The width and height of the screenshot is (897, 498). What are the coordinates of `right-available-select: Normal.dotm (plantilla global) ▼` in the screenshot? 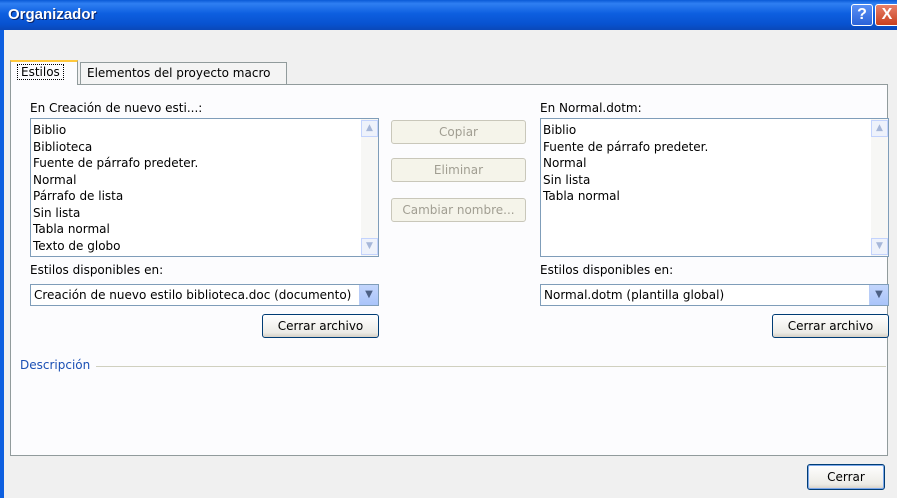 It's located at (714, 295).